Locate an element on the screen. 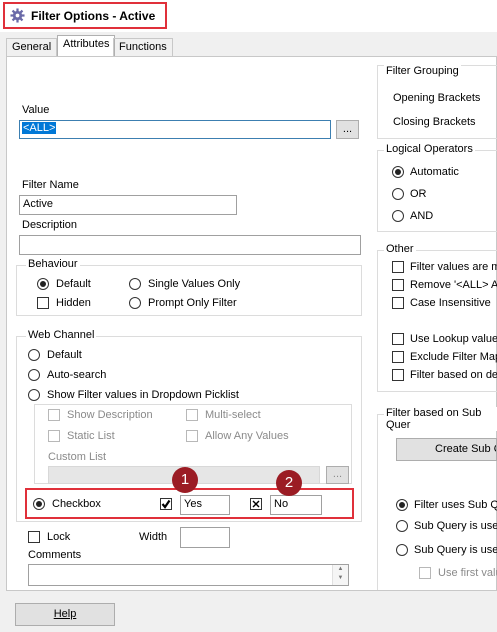  or-radio is located at coordinates (398, 194).